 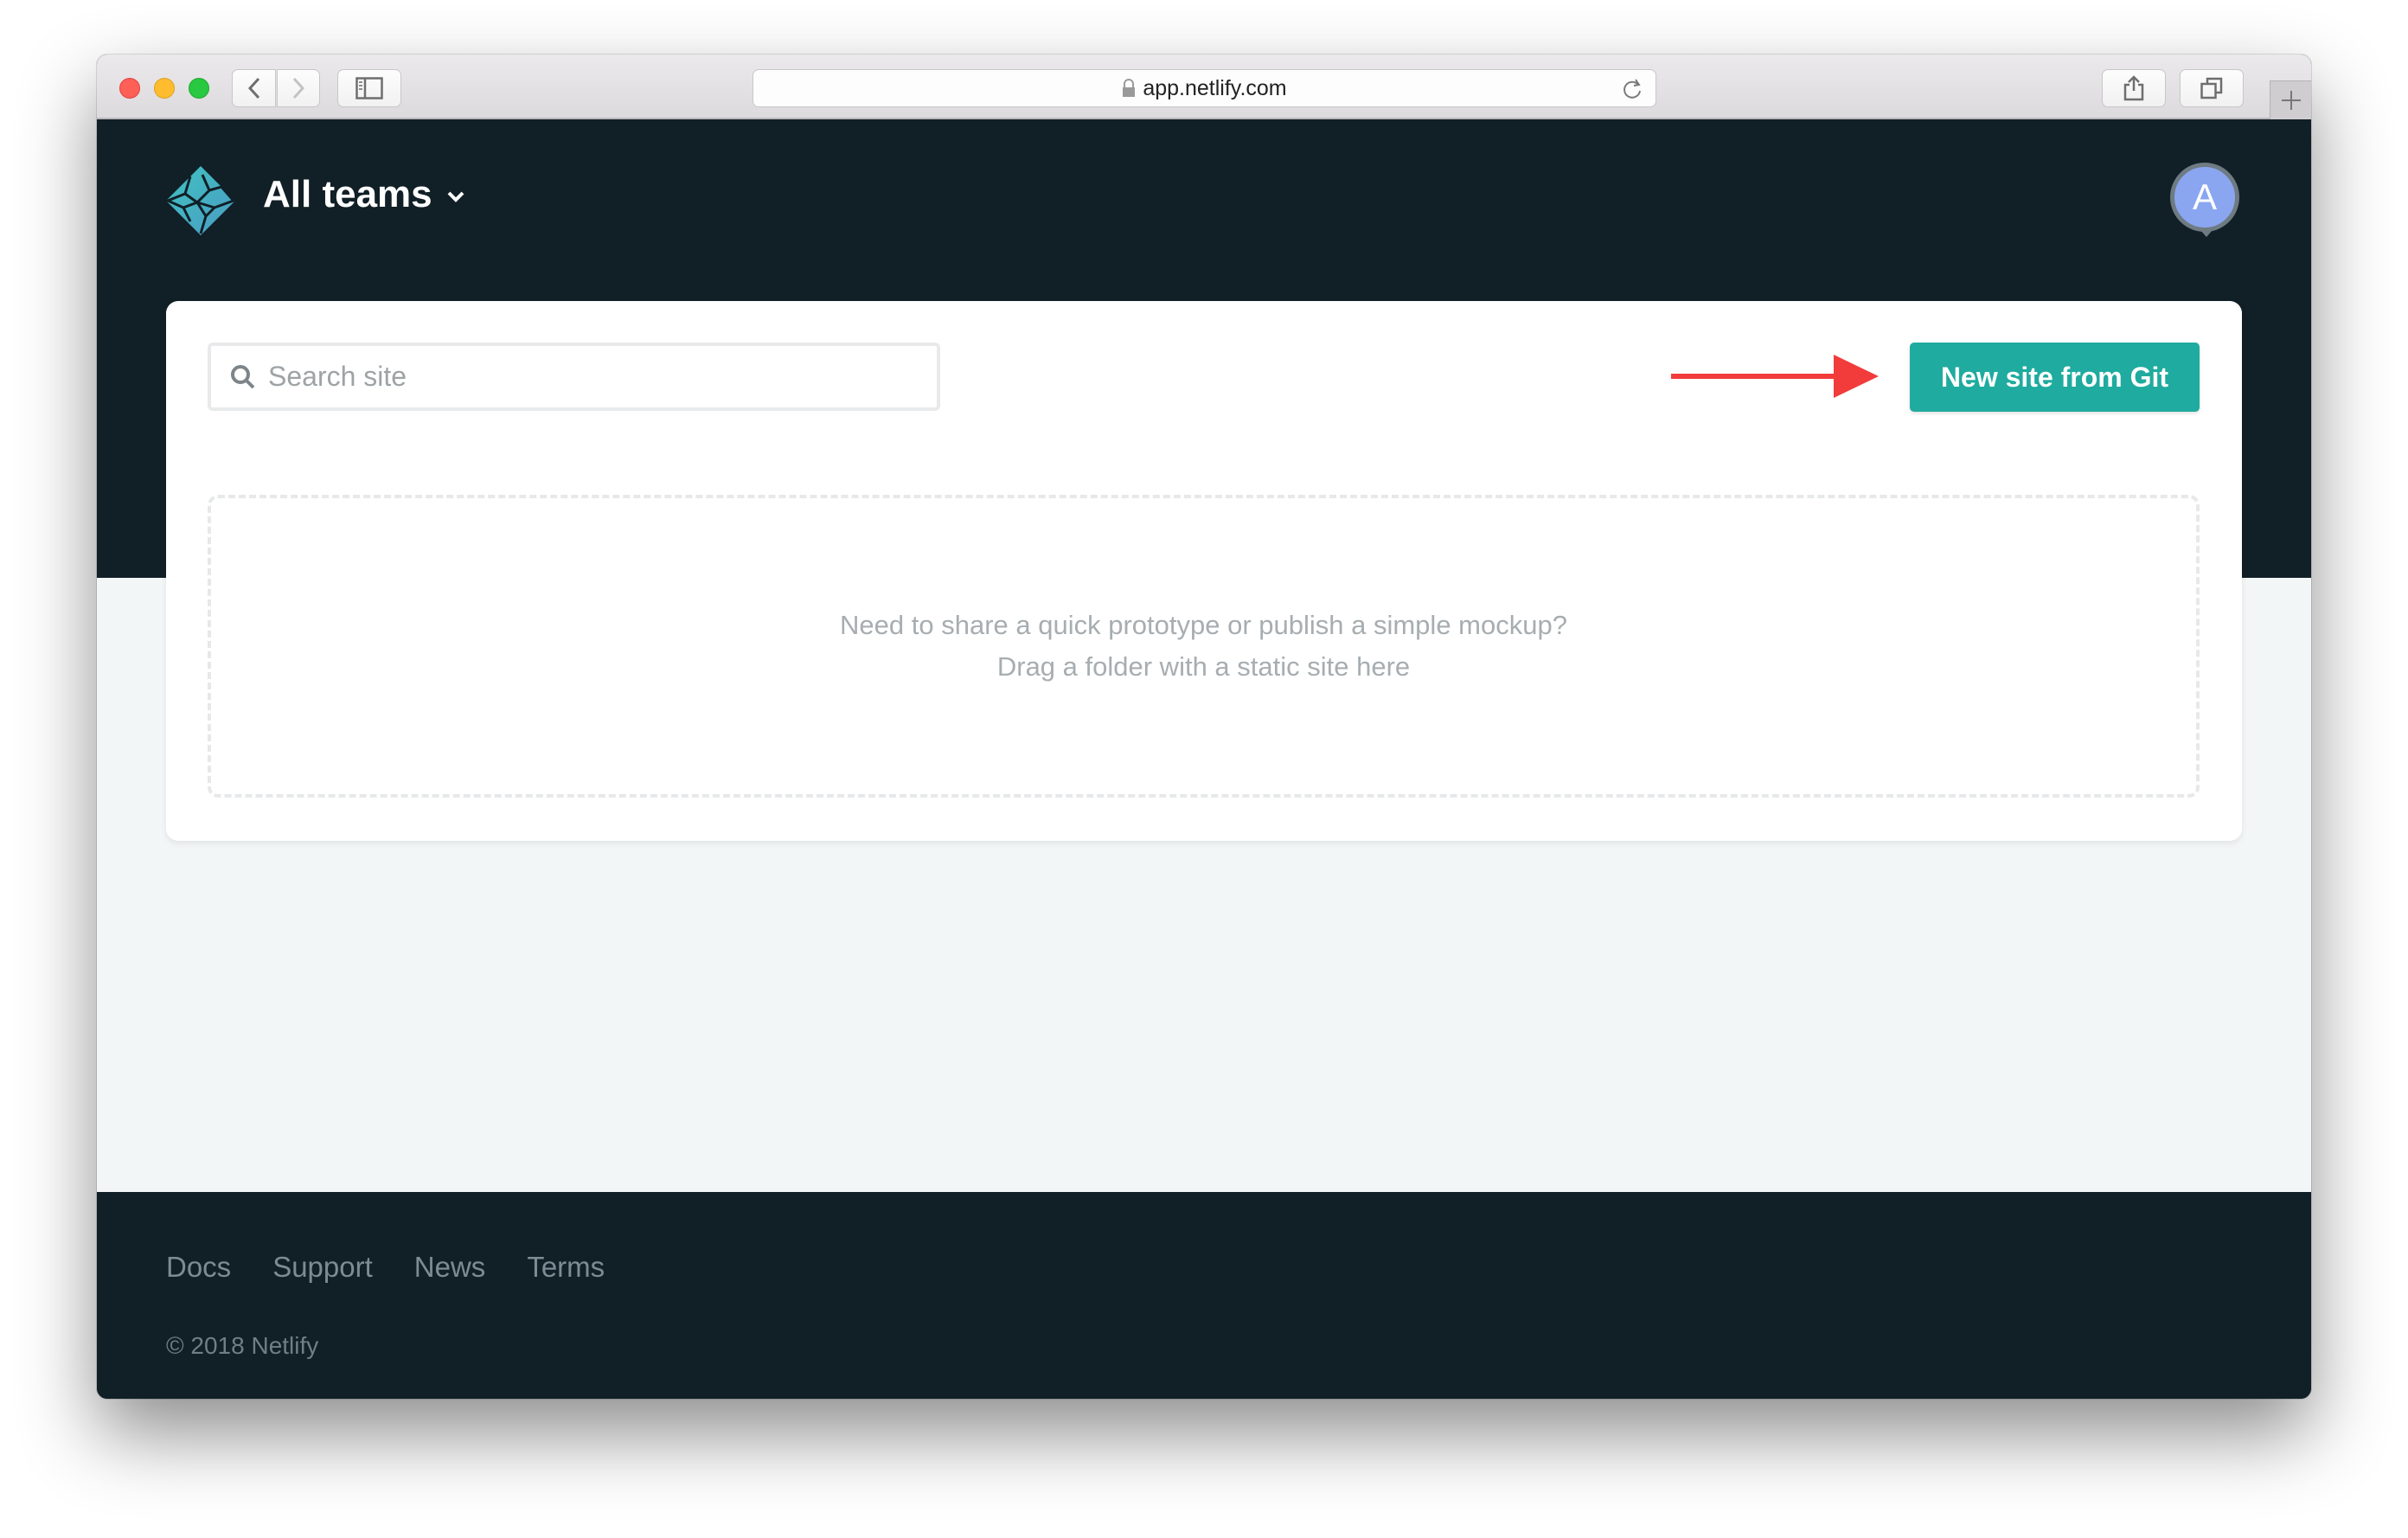 I want to click on footer-links: Docs Support News Terms, so click(x=385, y=1267).